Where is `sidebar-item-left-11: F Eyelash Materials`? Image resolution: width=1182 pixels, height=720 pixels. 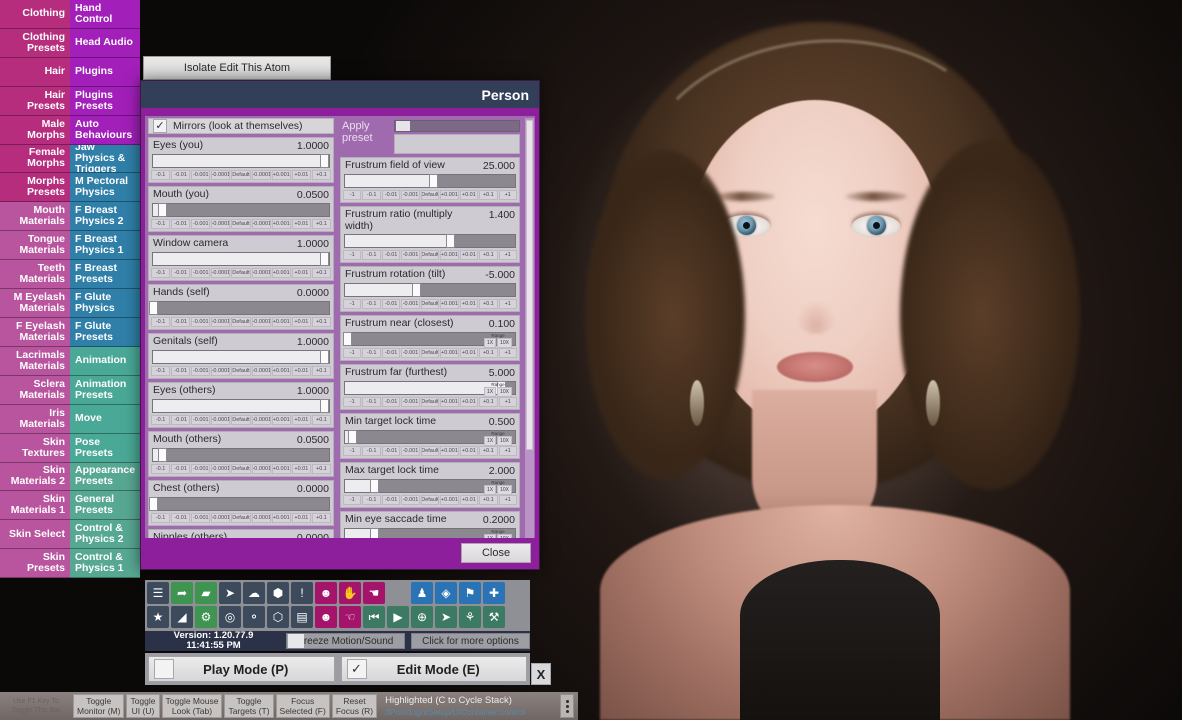 sidebar-item-left-11: F Eyelash Materials is located at coordinates (35, 332).